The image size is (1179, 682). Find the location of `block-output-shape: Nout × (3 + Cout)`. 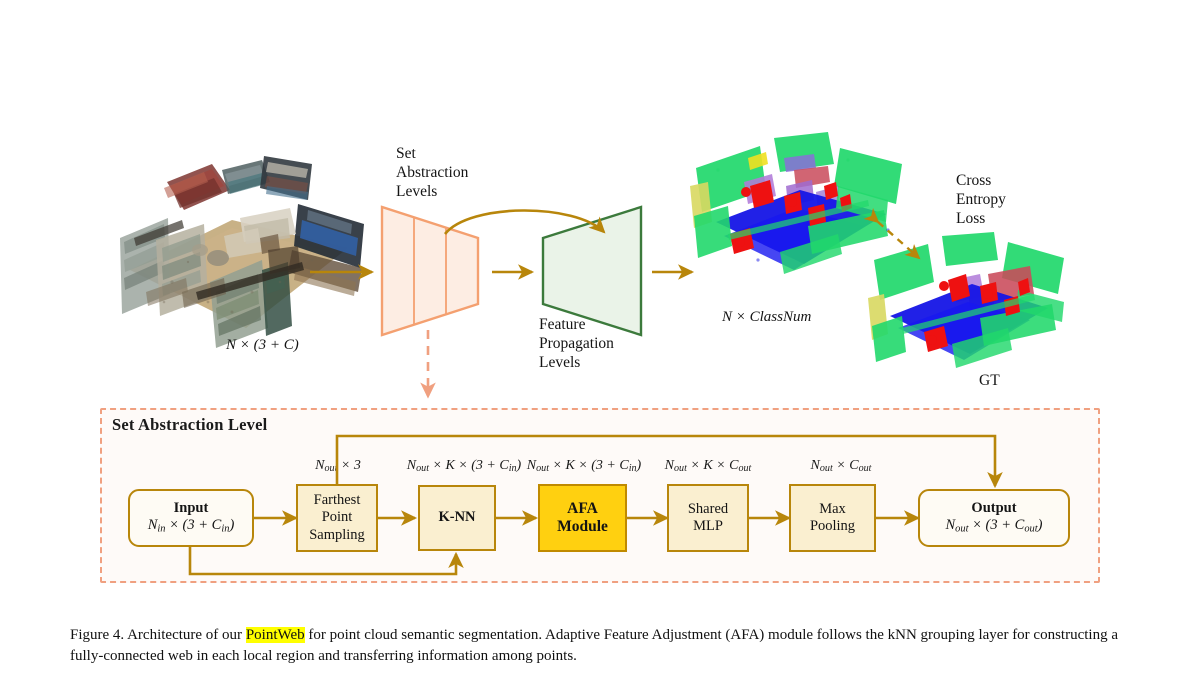

block-output-shape: Nout × (3 + Cout) is located at coordinates (994, 526).